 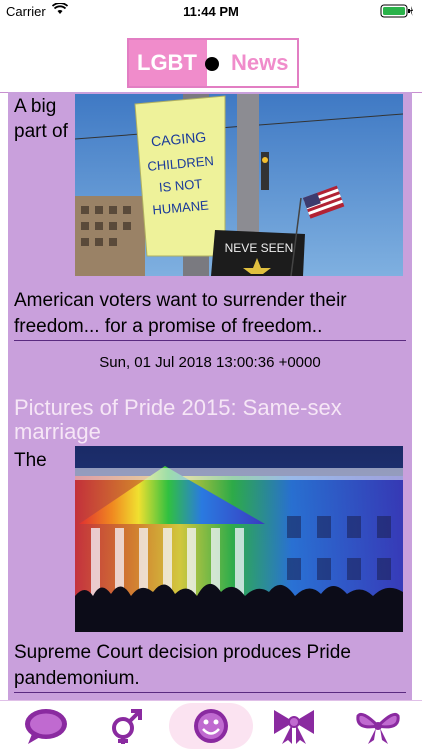 I want to click on app-logo: LGBT News, so click(x=213, y=63).